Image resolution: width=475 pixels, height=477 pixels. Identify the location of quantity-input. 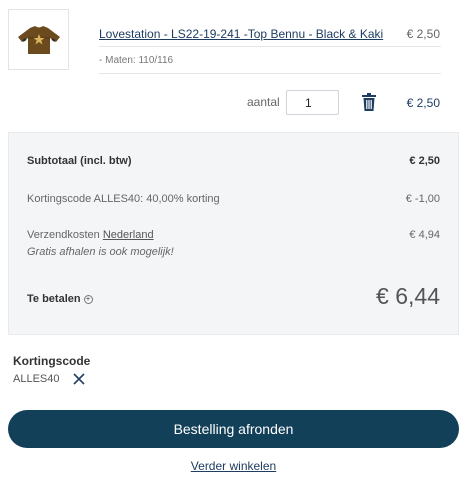
(312, 102).